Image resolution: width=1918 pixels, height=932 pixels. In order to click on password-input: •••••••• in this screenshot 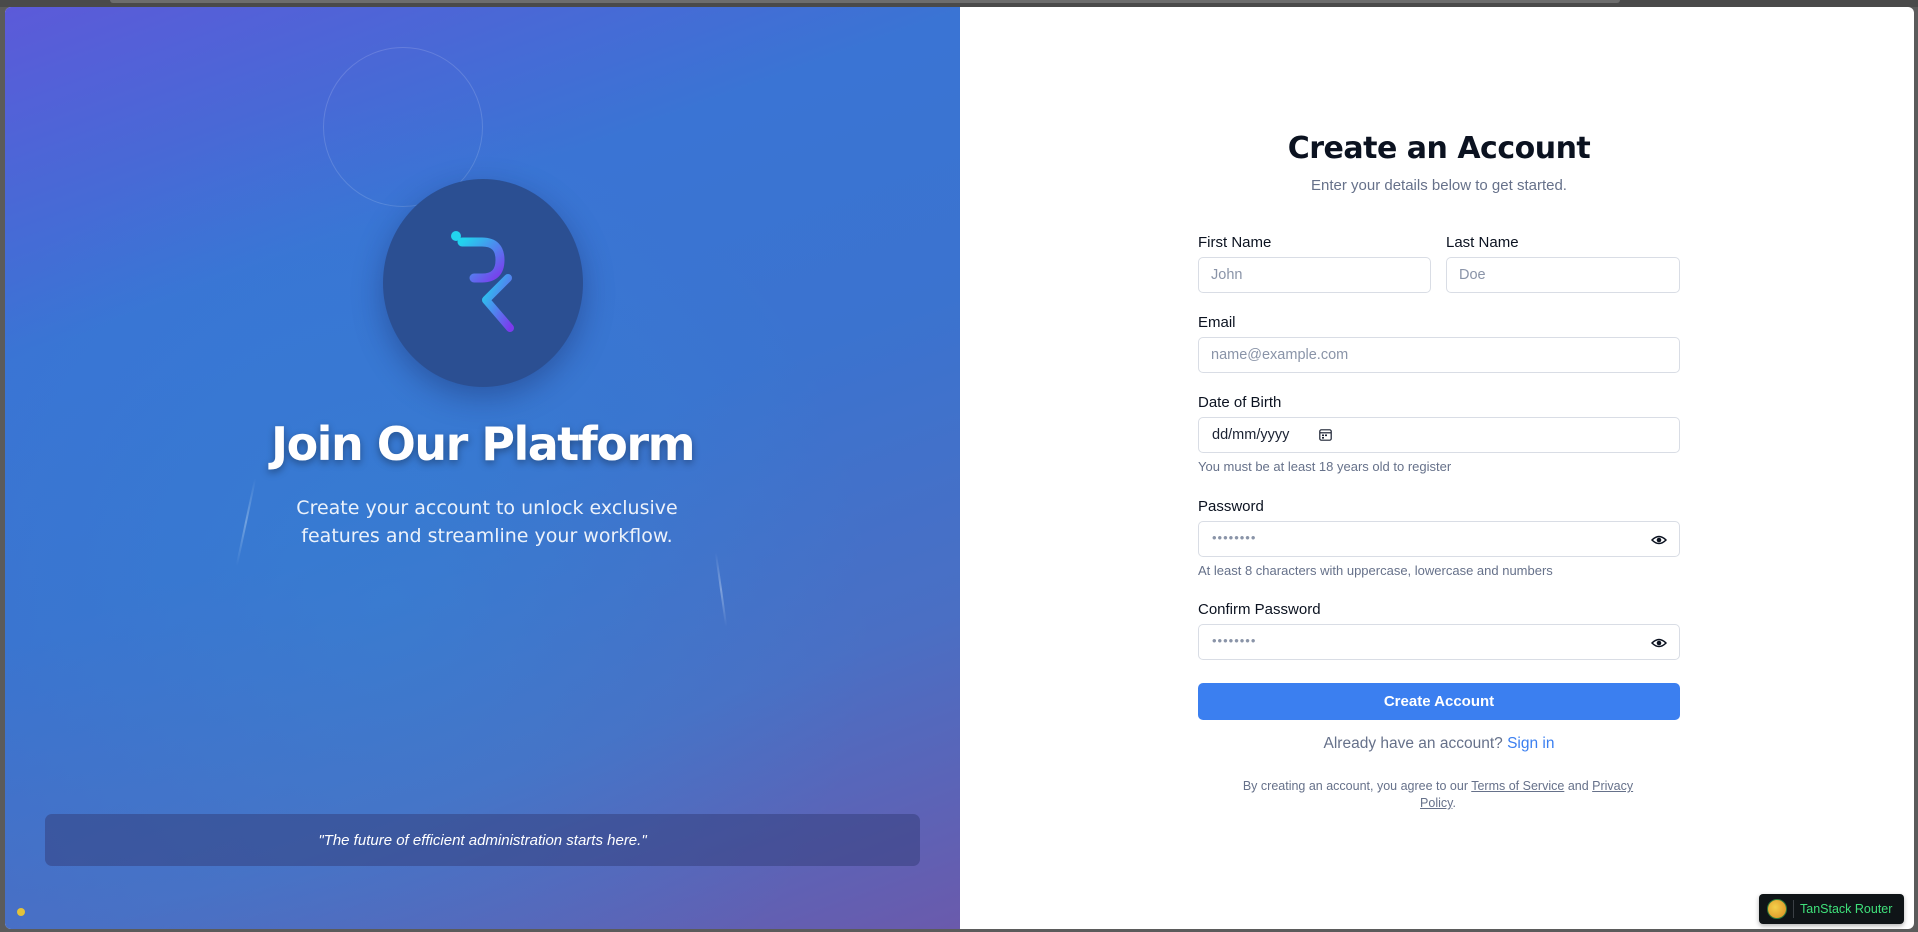, I will do `click(1439, 539)`.